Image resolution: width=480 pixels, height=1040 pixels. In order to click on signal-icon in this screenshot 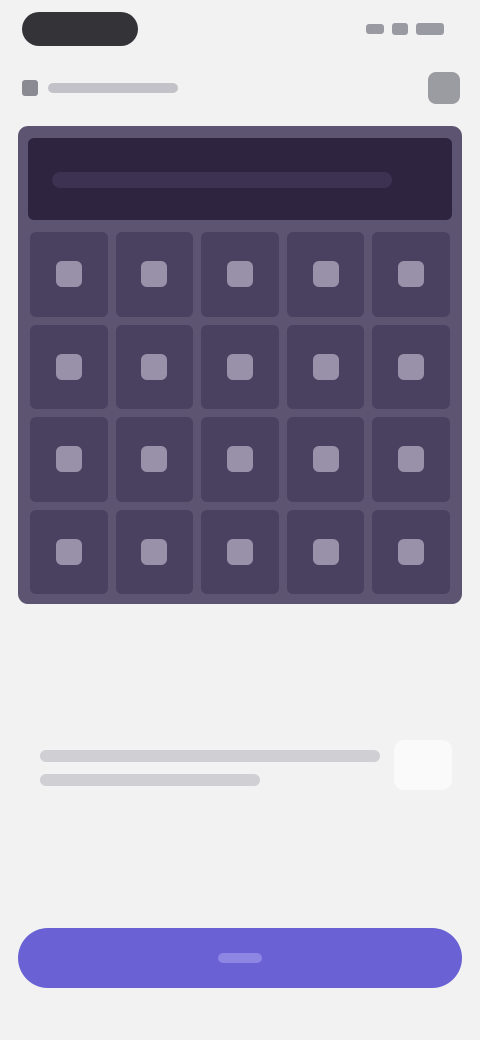, I will do `click(375, 29)`.